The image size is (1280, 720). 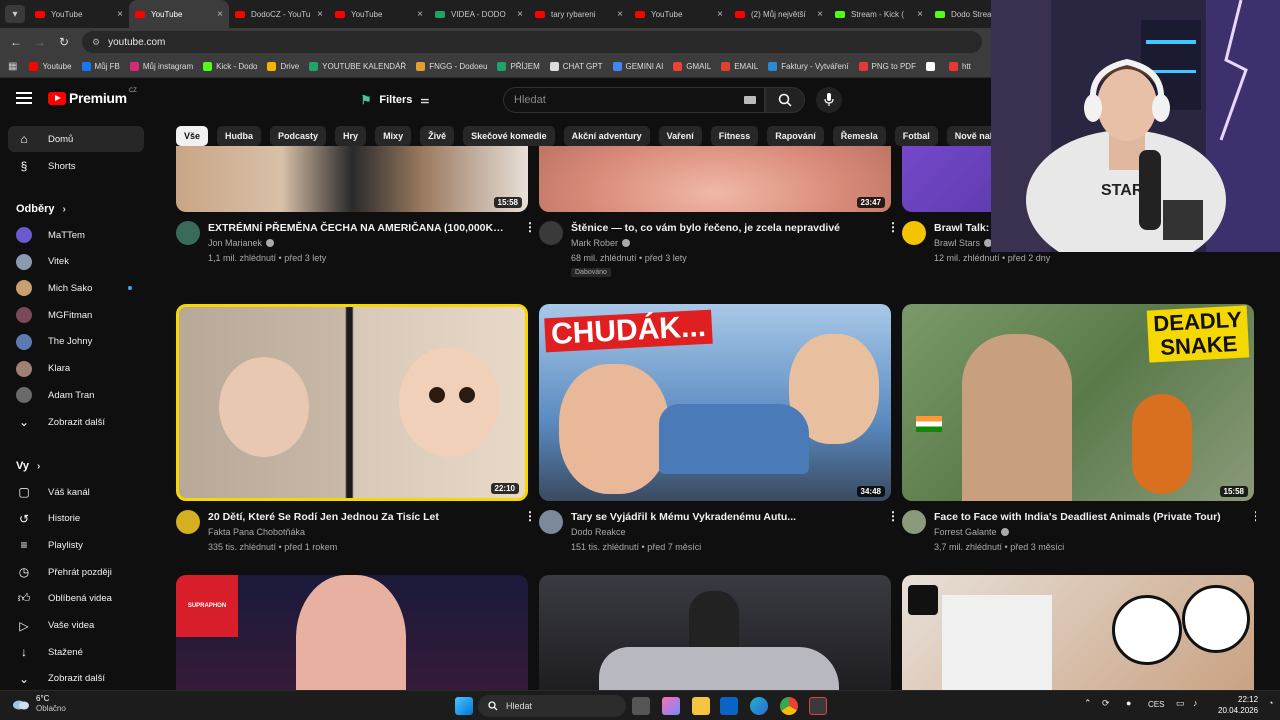 I want to click on bookmark-item: PŘÍJEM, so click(x=518, y=66).